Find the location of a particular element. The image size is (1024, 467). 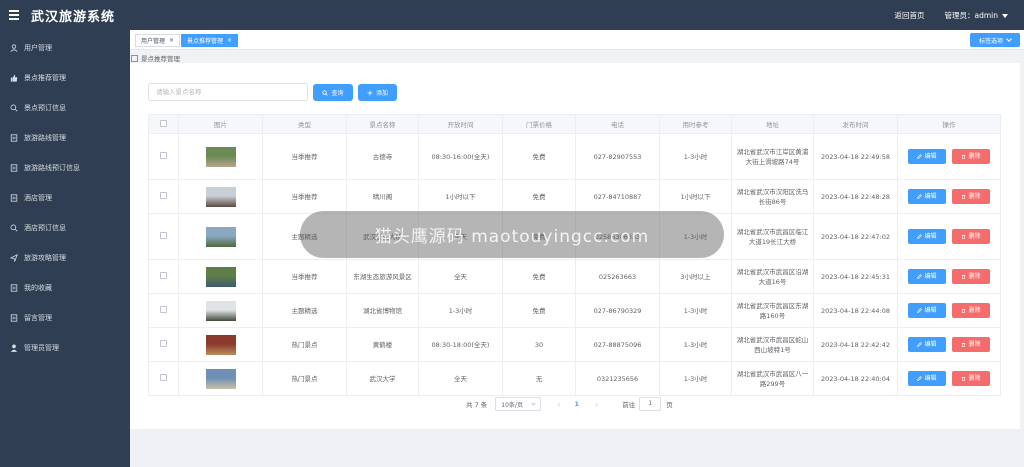

select-all-checkbox is located at coordinates (163, 123).